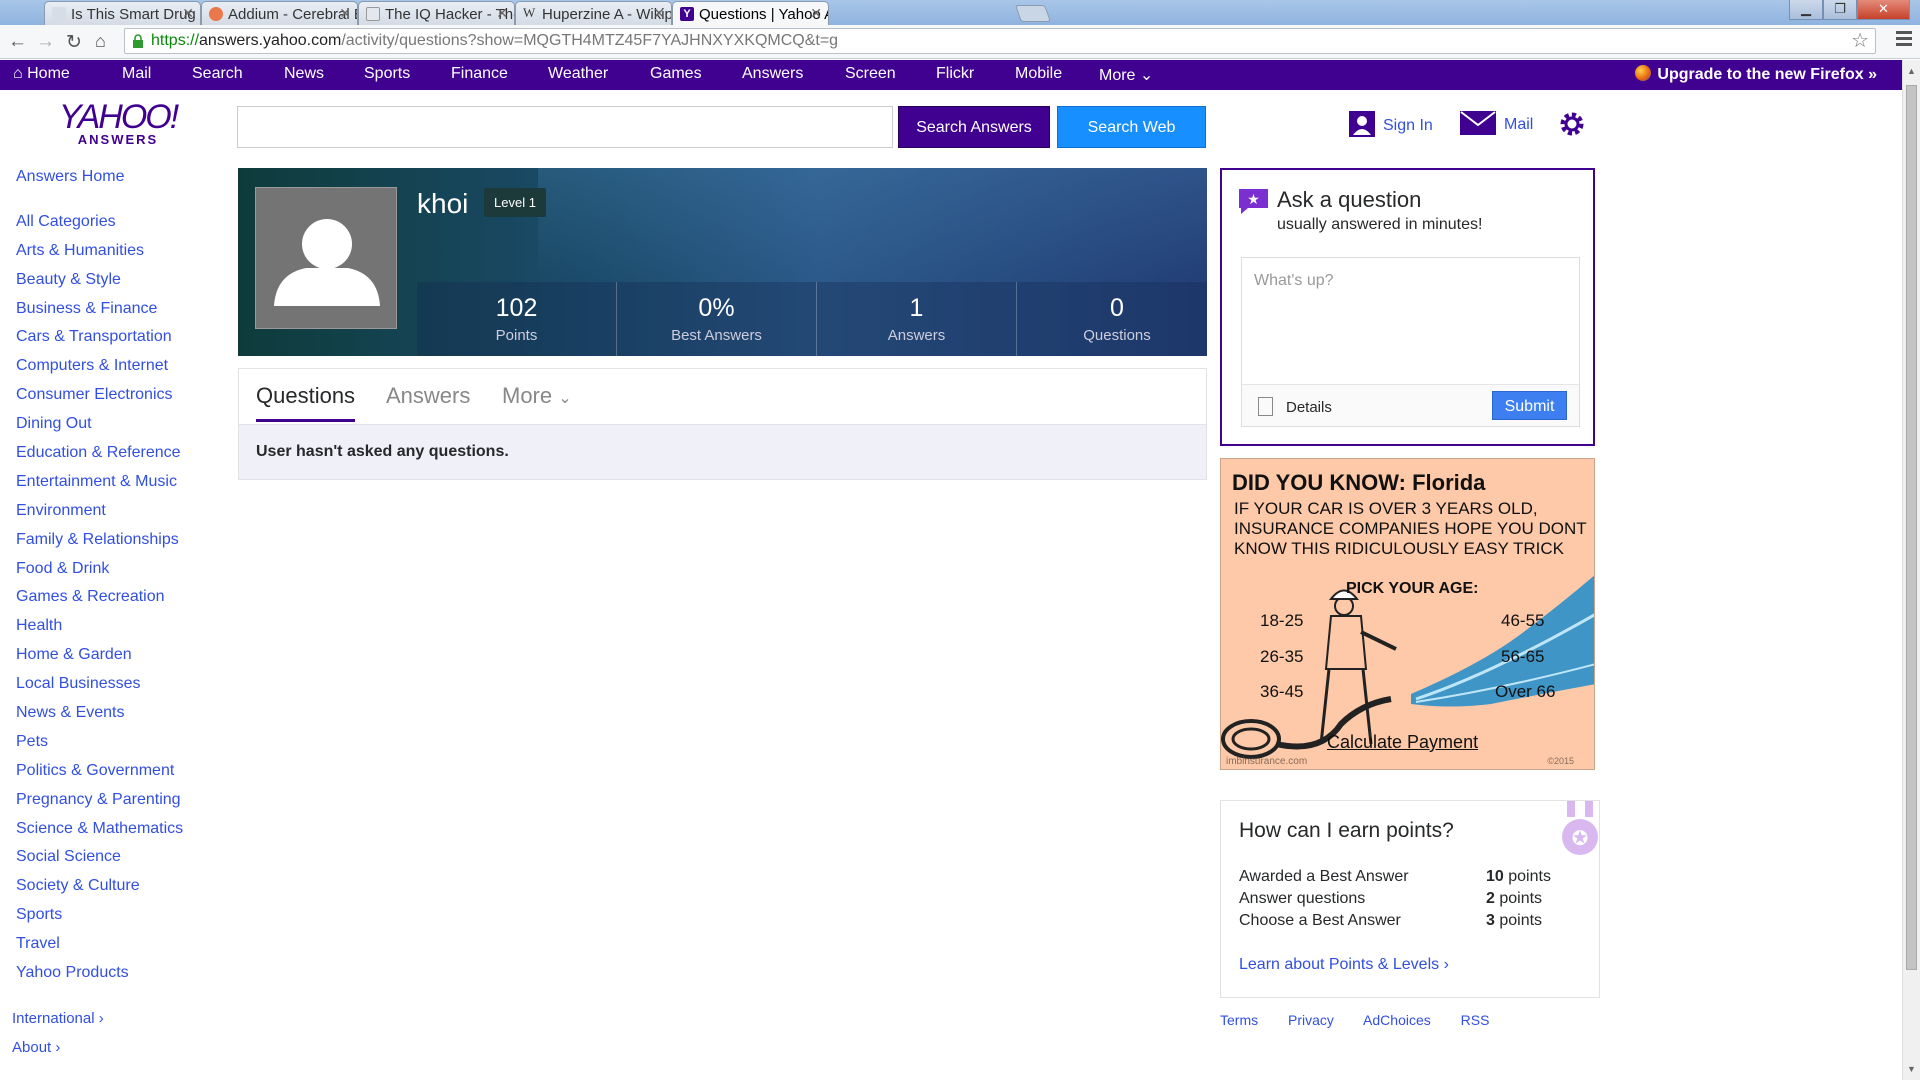  I want to click on browser-tab: Is This Smart Drug Th ✕, so click(122, 13).